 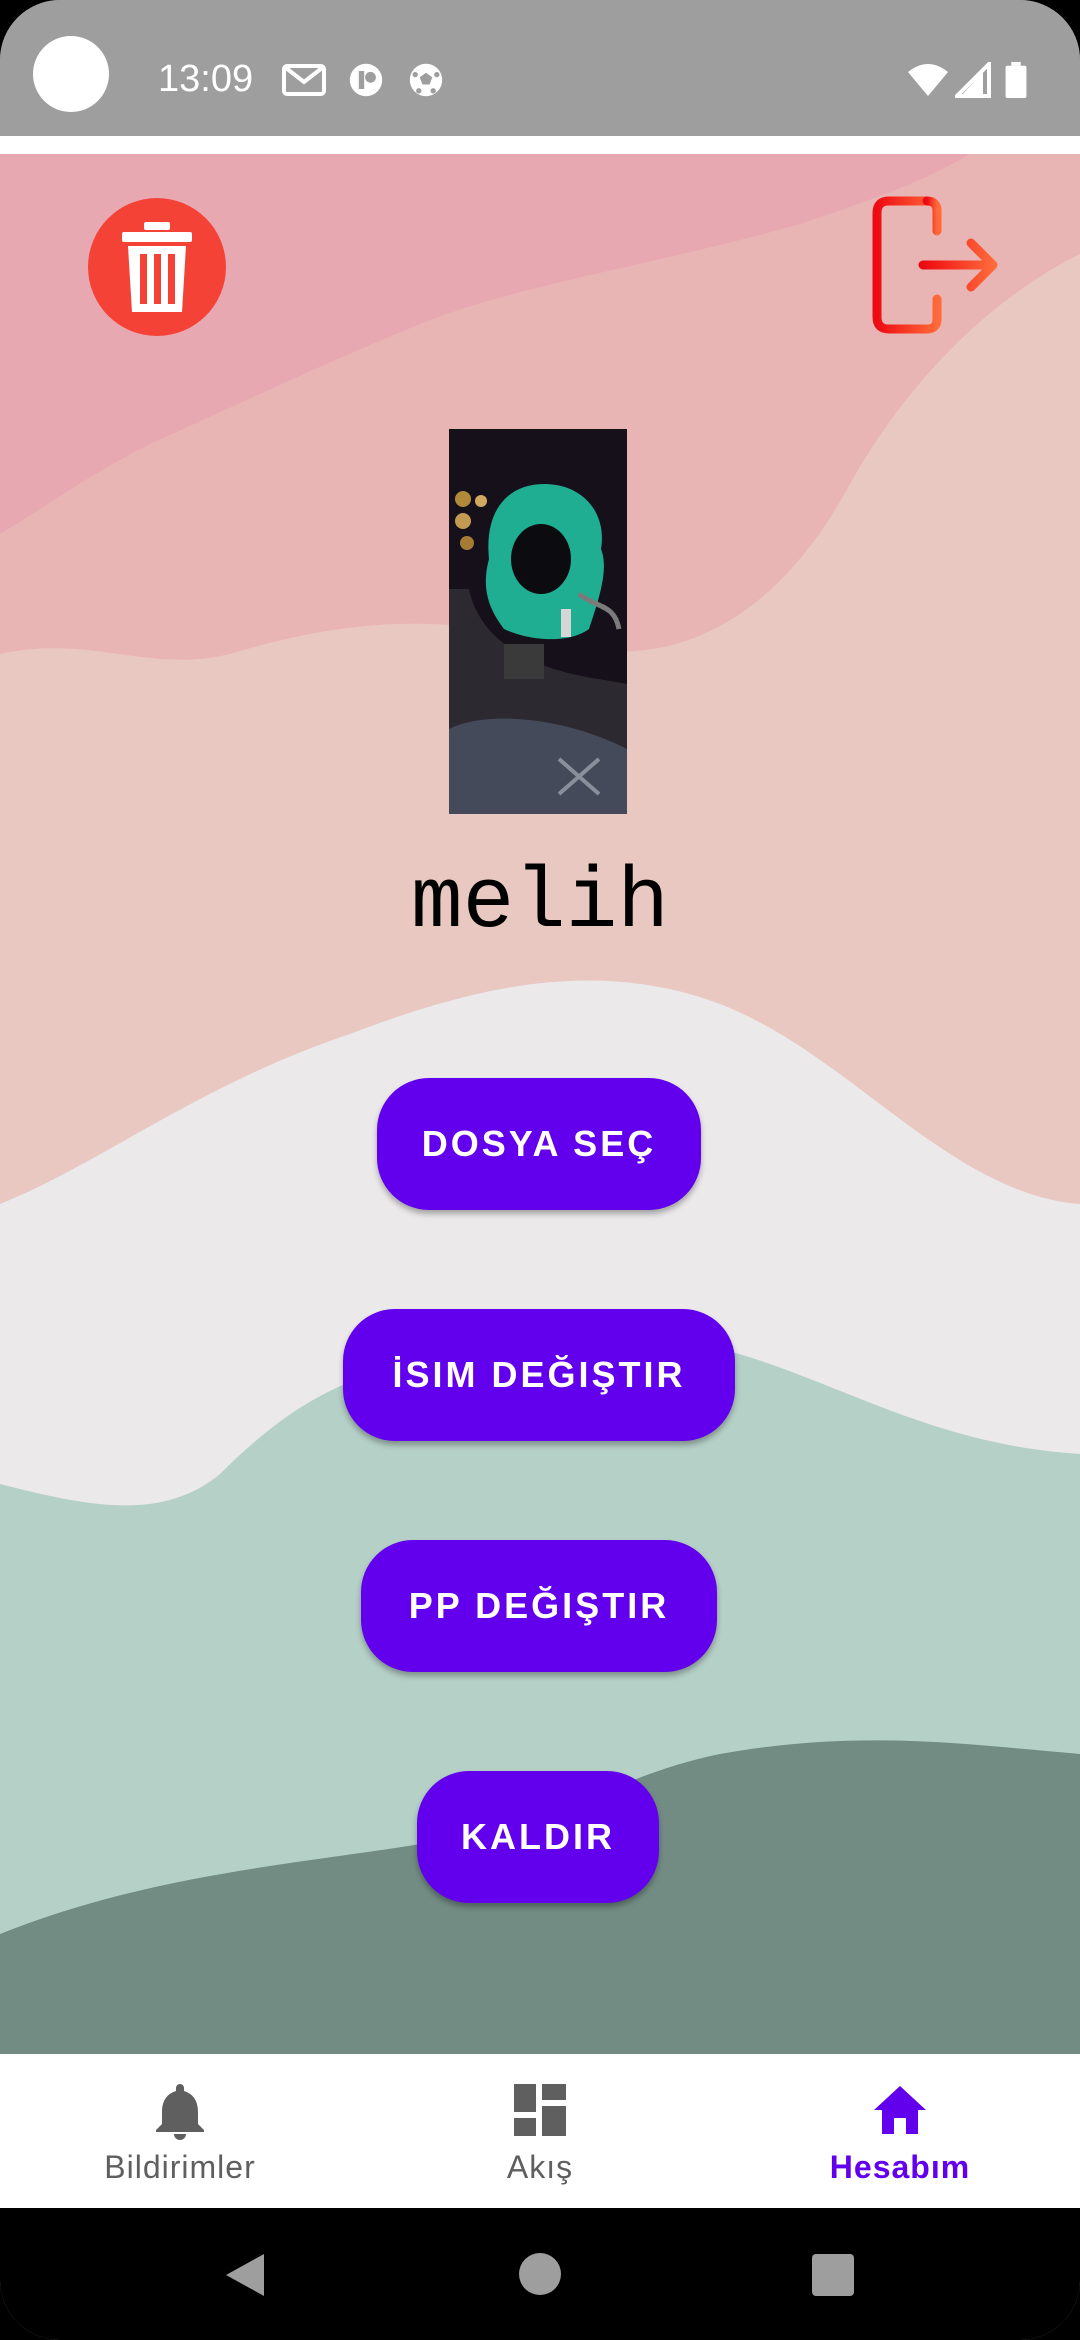 I want to click on nav-item-feed: Akış, so click(x=540, y=2131).